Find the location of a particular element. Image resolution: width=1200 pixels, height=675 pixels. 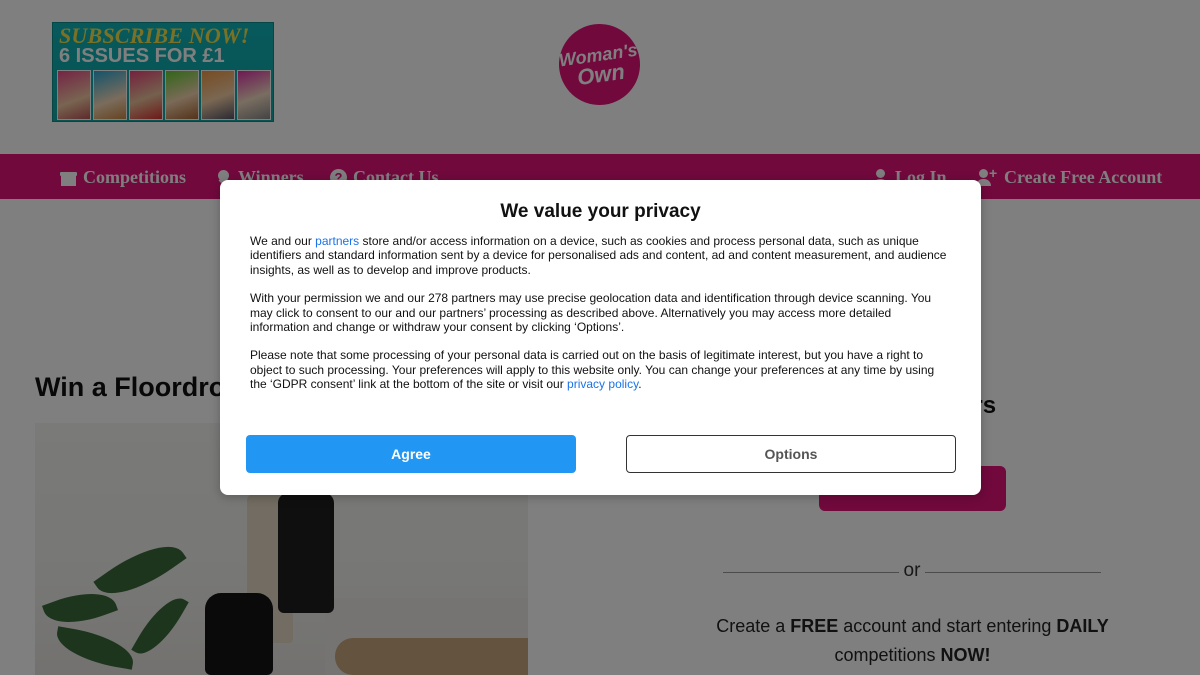

agree-button: Agree is located at coordinates (411, 454).